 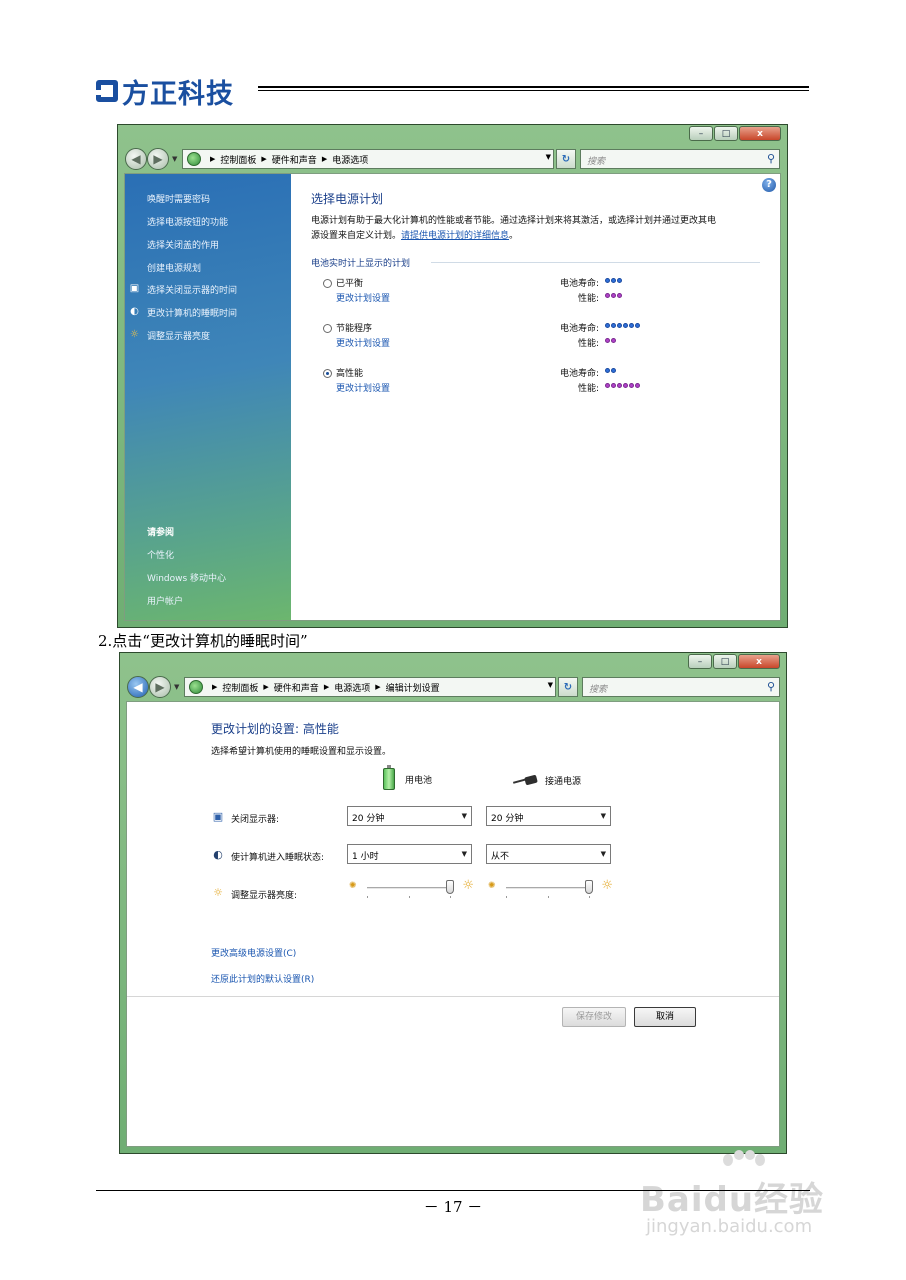 I want to click on address-bar: ▶ 控制面板 ▶ 硬件和声音 ▶ 电源选项 ▶ 编辑计划设置 ▼, so click(x=370, y=687).